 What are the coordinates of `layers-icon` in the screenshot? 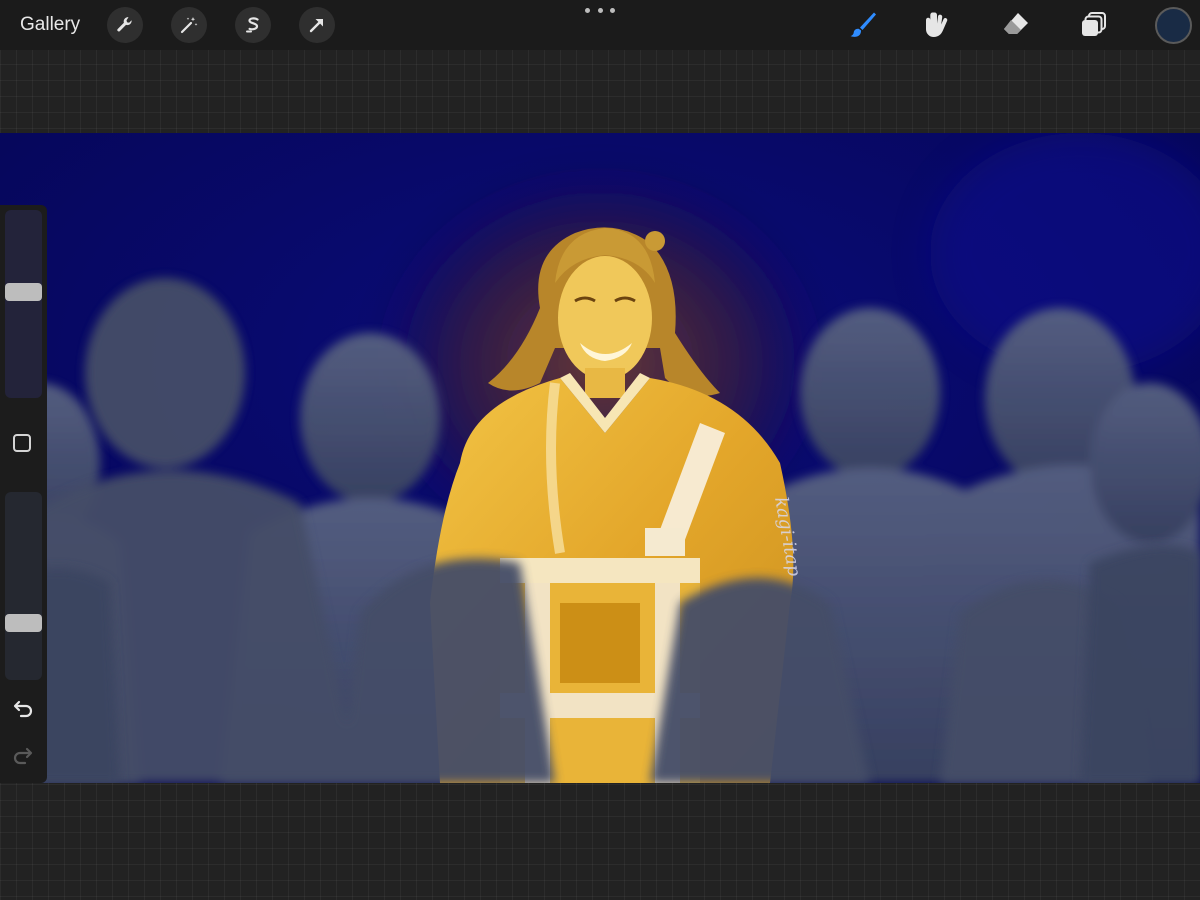 It's located at (1094, 24).